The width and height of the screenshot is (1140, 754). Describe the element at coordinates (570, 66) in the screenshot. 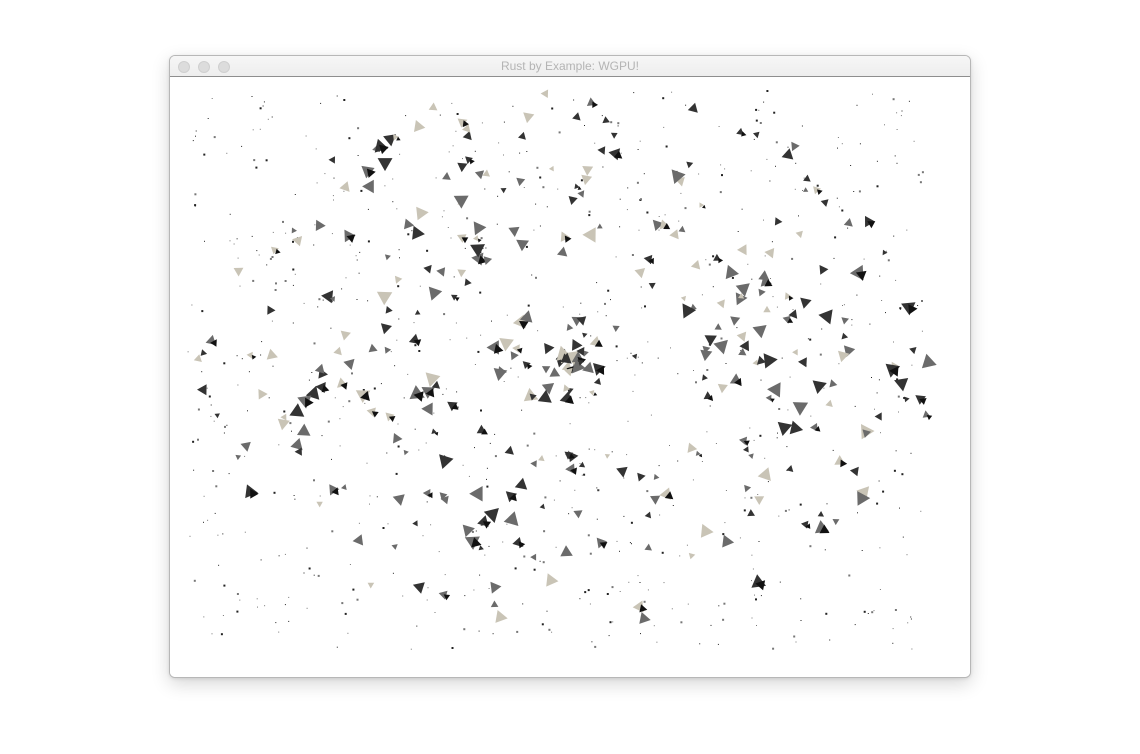

I see `title-bar: Rust by Example: WGPU!` at that location.